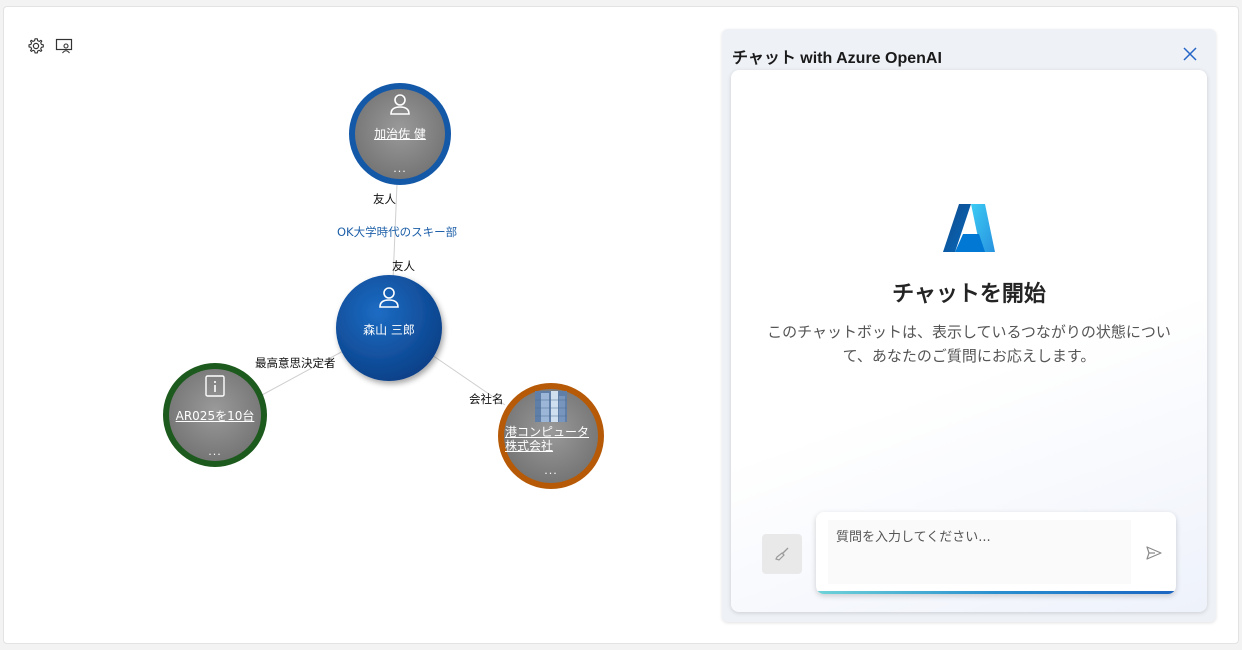  I want to click on edge-label-friend-top: 友人, so click(384, 199).